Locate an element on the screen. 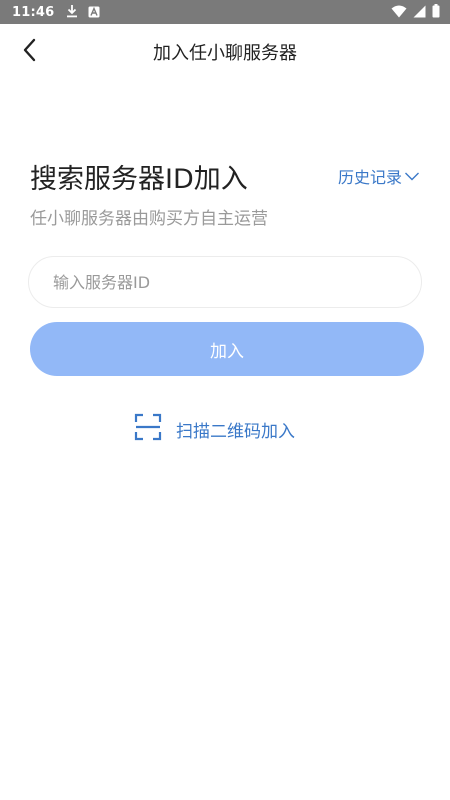 Image resolution: width=450 pixels, height=800 pixels. status-bar: 11:46 is located at coordinates (225, 12).